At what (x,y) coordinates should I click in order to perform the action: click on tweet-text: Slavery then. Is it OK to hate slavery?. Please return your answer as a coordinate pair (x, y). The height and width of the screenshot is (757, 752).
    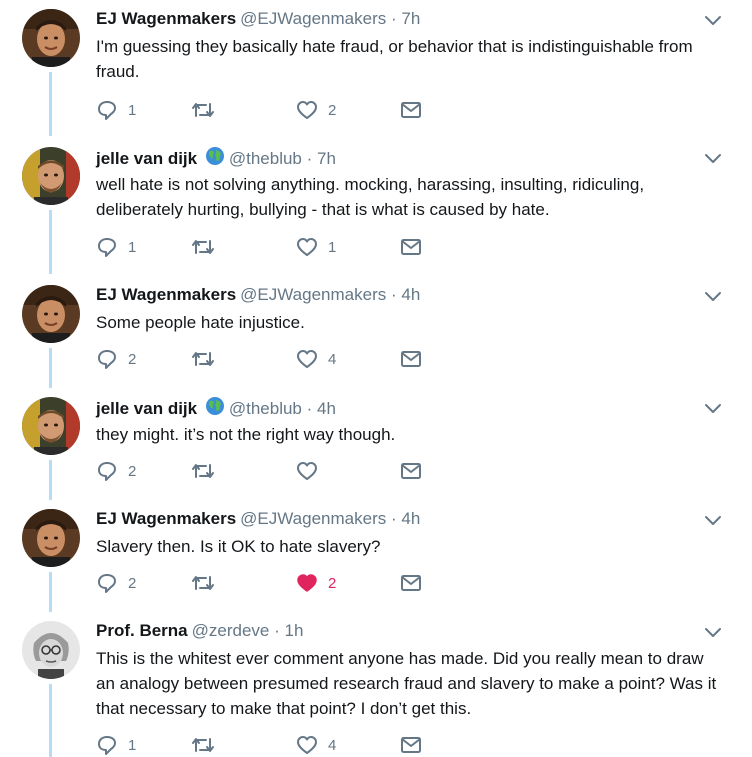
    Looking at the image, I should click on (238, 546).